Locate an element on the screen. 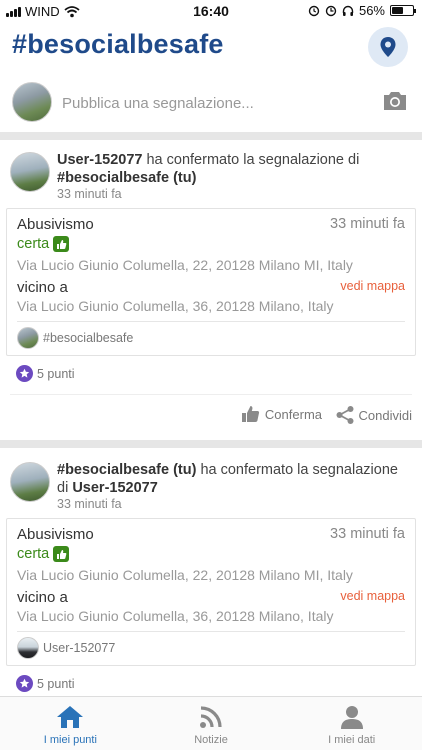 The width and height of the screenshot is (422, 750). confirm-button: Conferma is located at coordinates (281, 414).